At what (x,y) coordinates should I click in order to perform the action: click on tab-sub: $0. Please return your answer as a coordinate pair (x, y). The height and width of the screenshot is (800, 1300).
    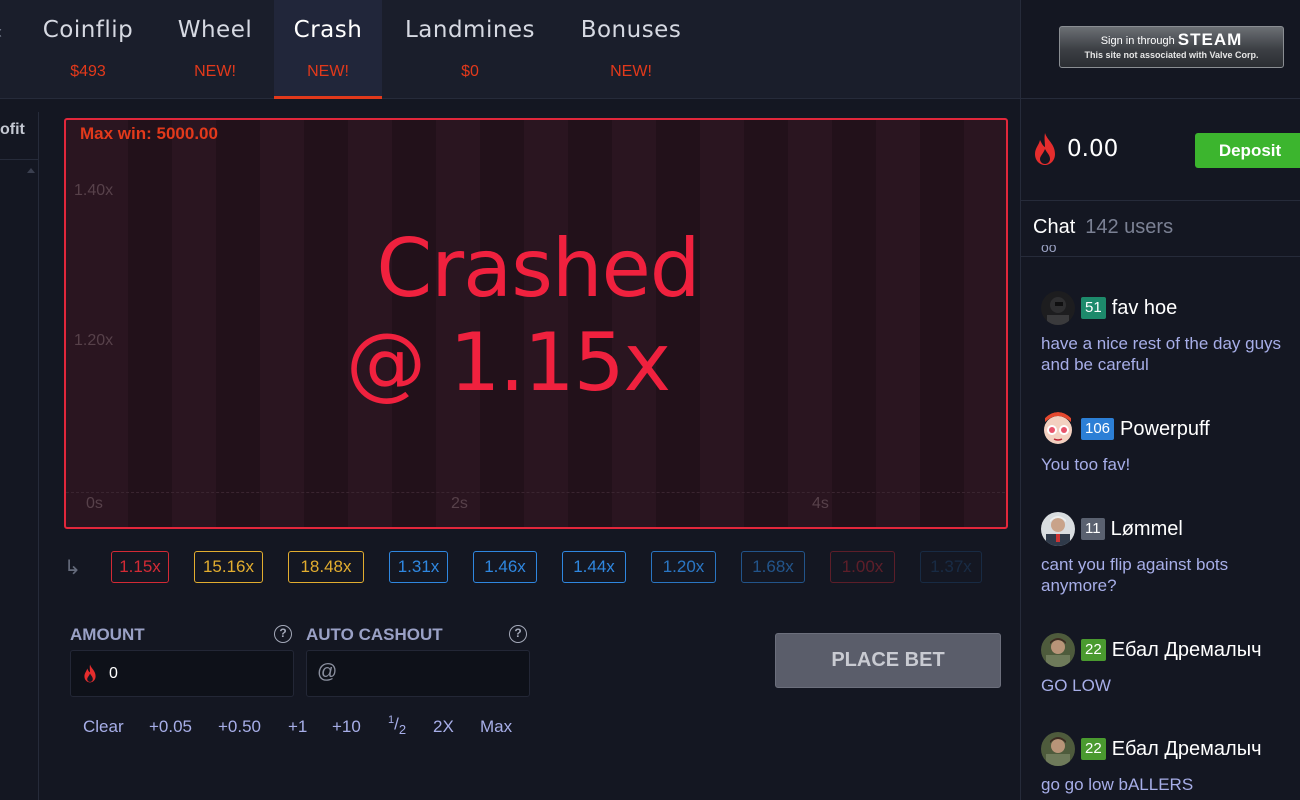
    Looking at the image, I should click on (470, 71).